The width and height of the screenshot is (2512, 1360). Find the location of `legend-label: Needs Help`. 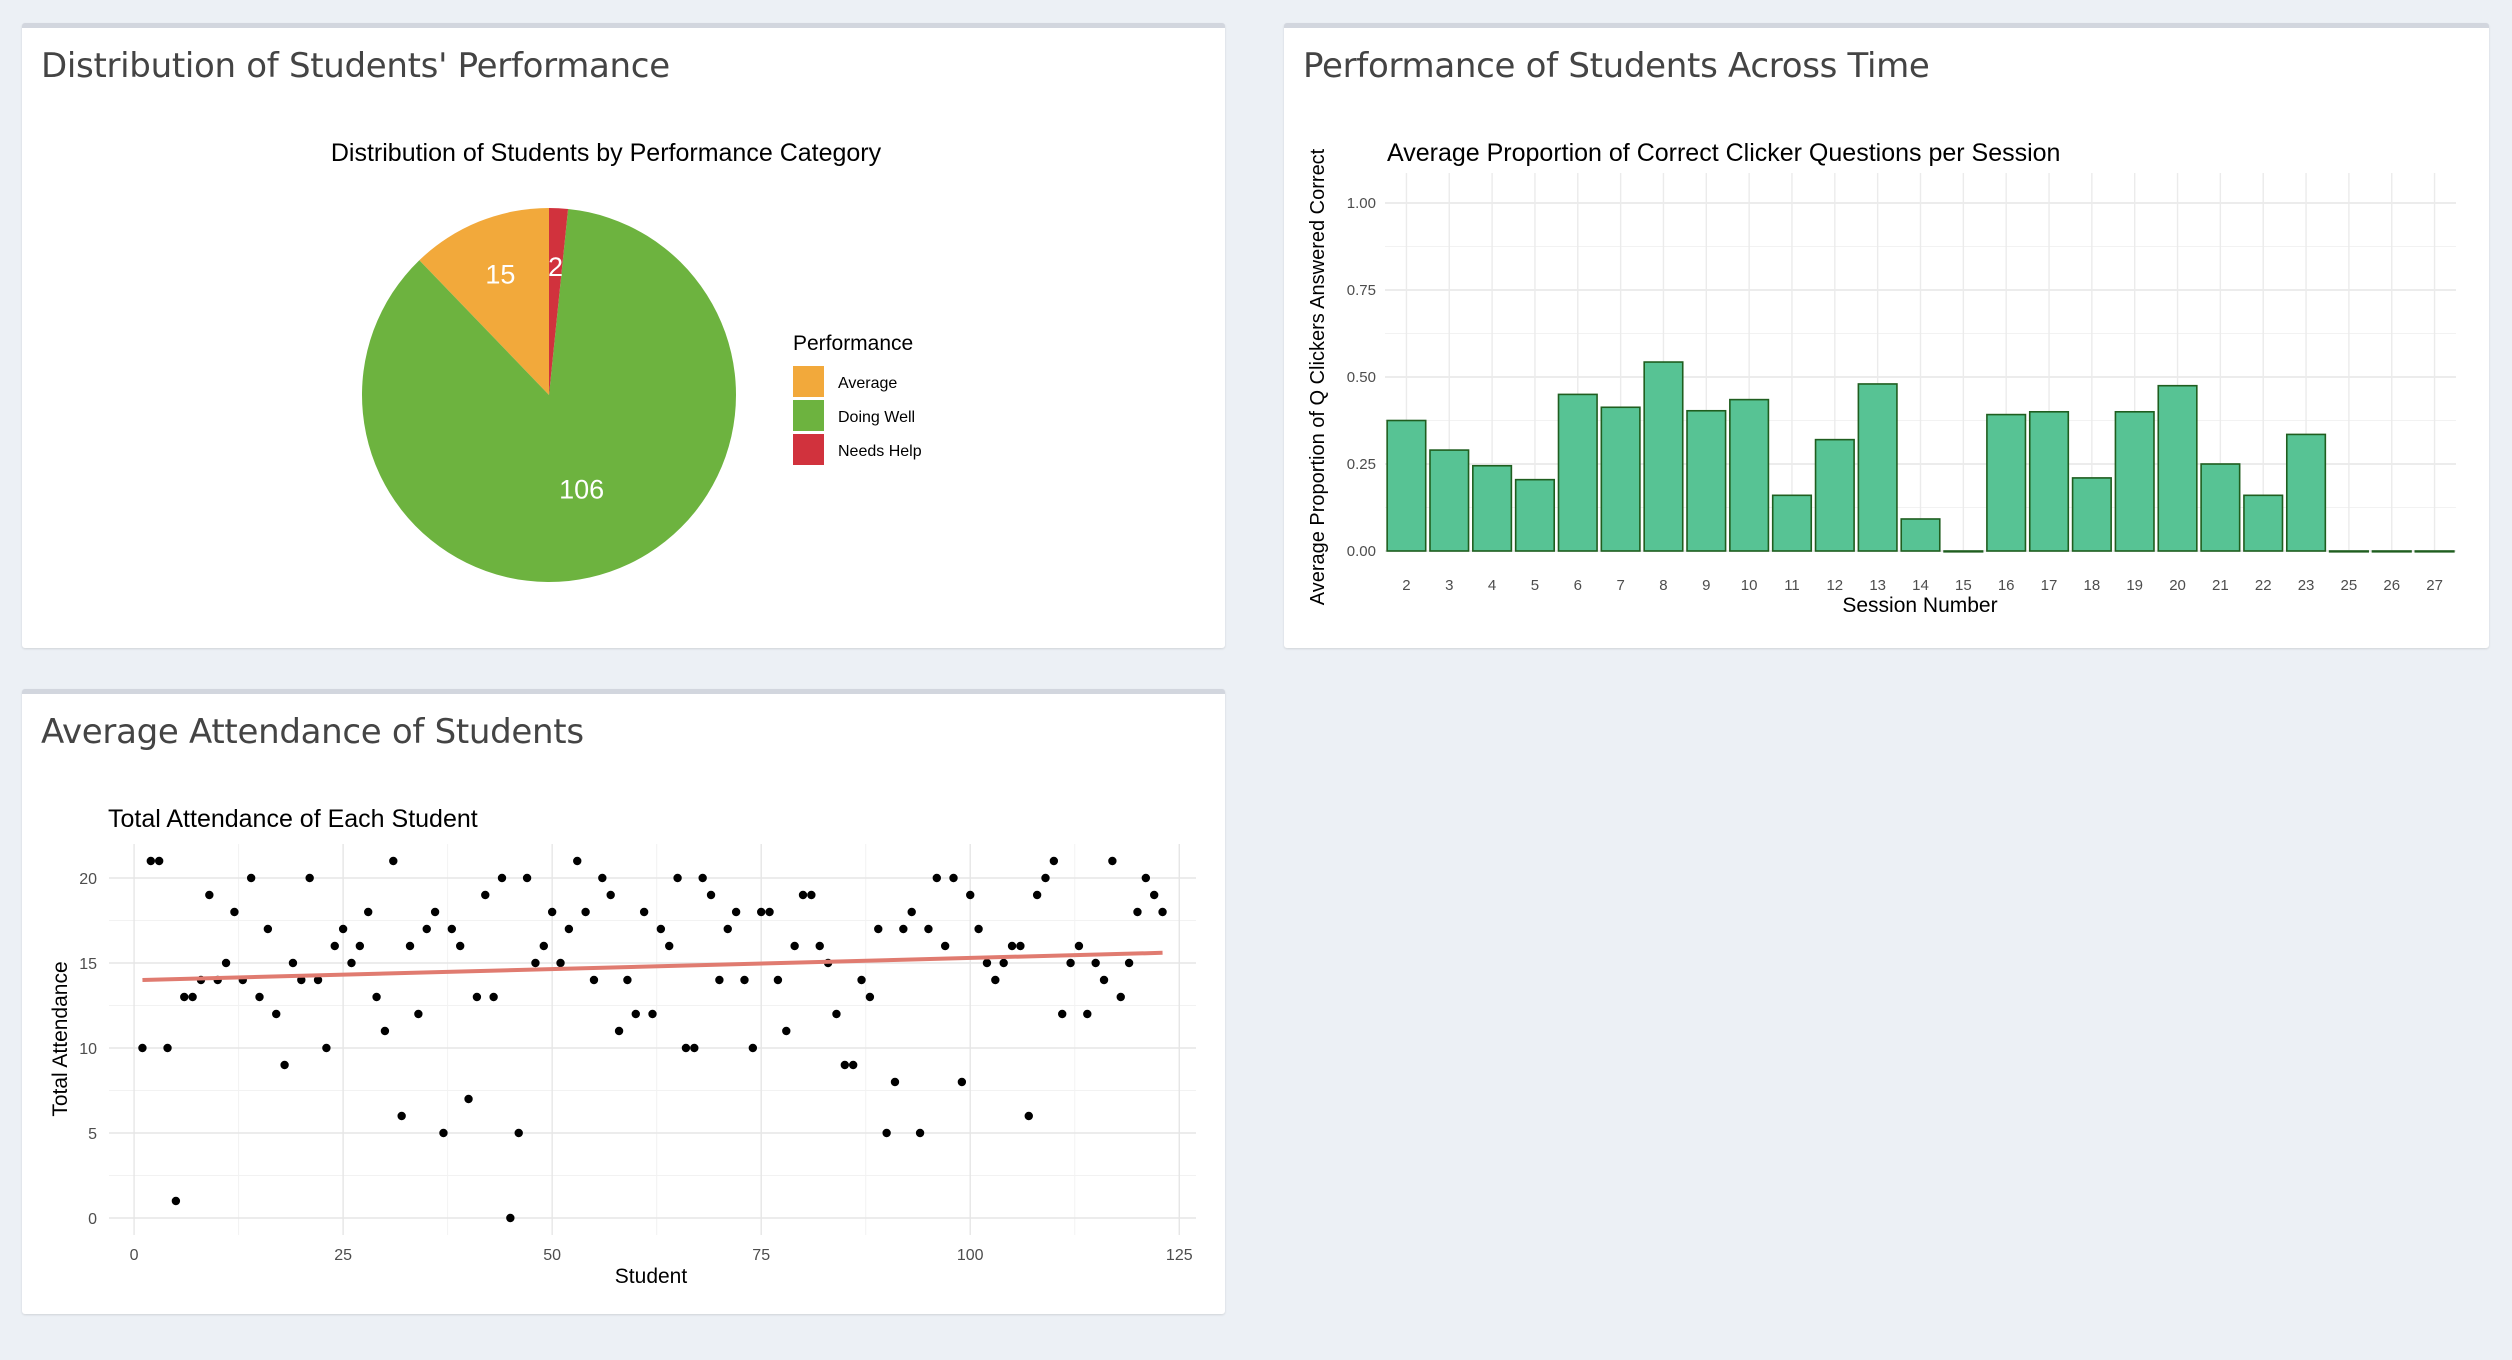

legend-label: Needs Help is located at coordinates (880, 451).